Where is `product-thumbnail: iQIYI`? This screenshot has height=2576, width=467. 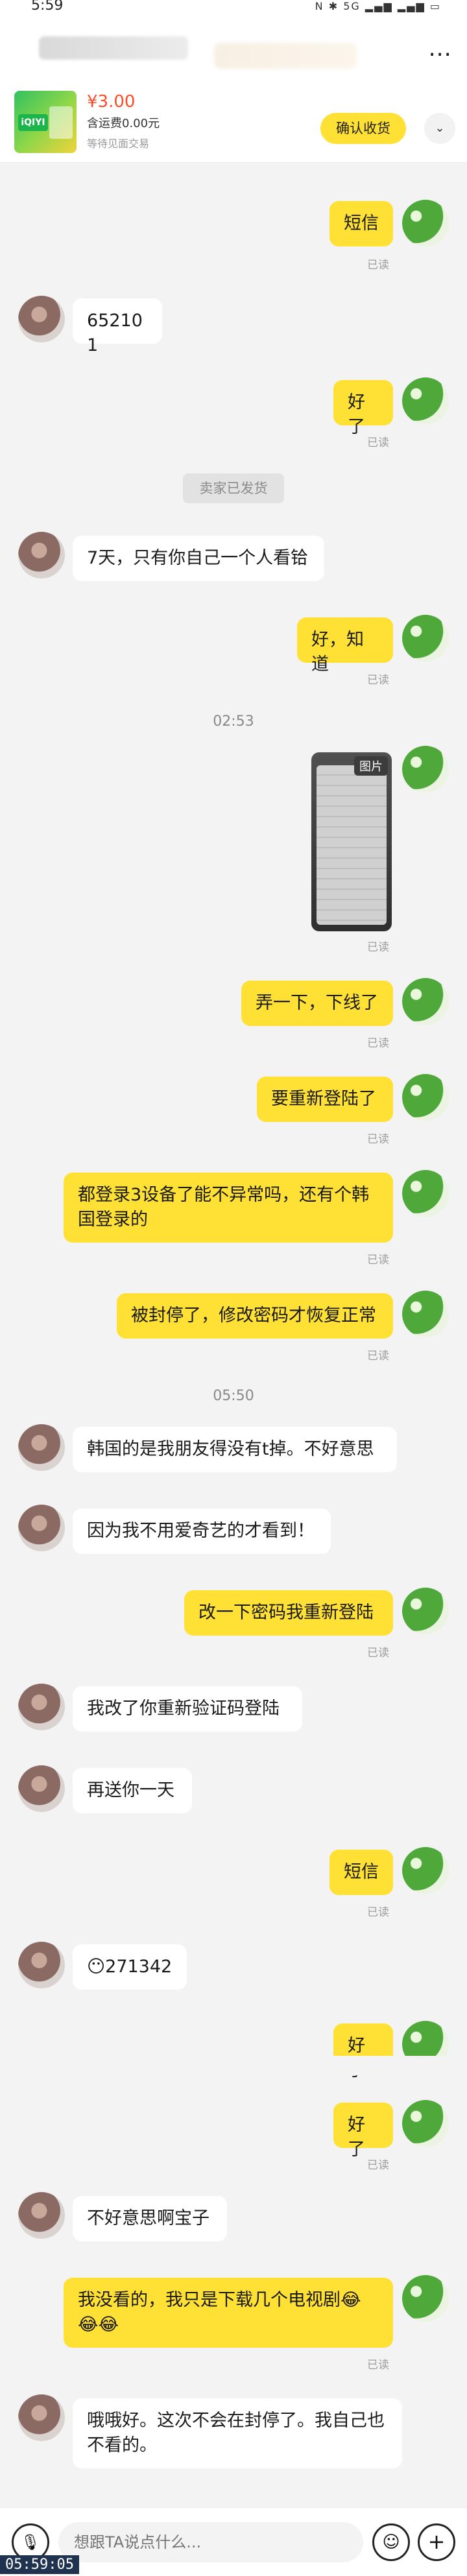
product-thumbnail: iQIYI is located at coordinates (45, 122).